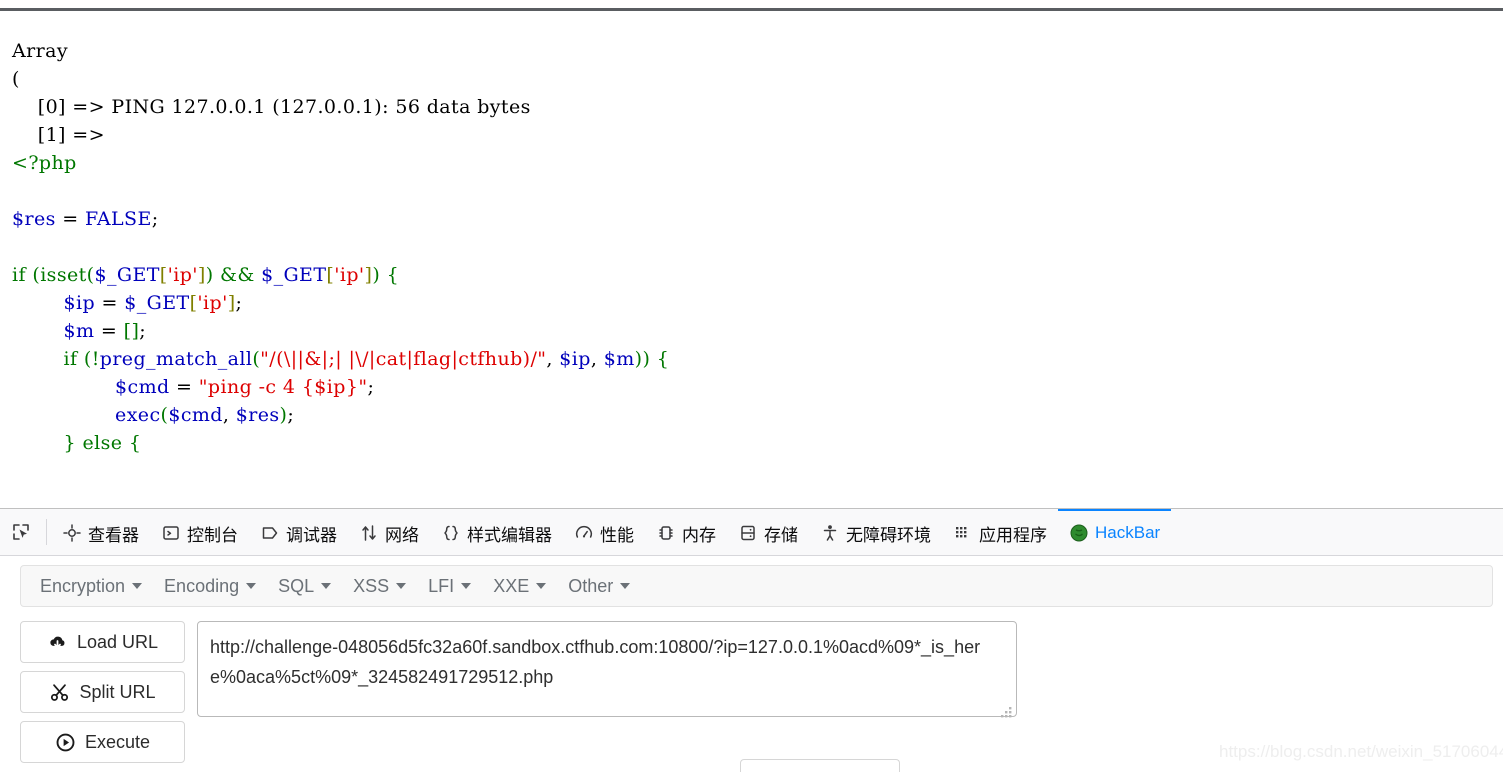 This screenshot has height=772, width=1503. Describe the element at coordinates (296, 585) in the screenshot. I see `hackbar-menu-label: SQL` at that location.